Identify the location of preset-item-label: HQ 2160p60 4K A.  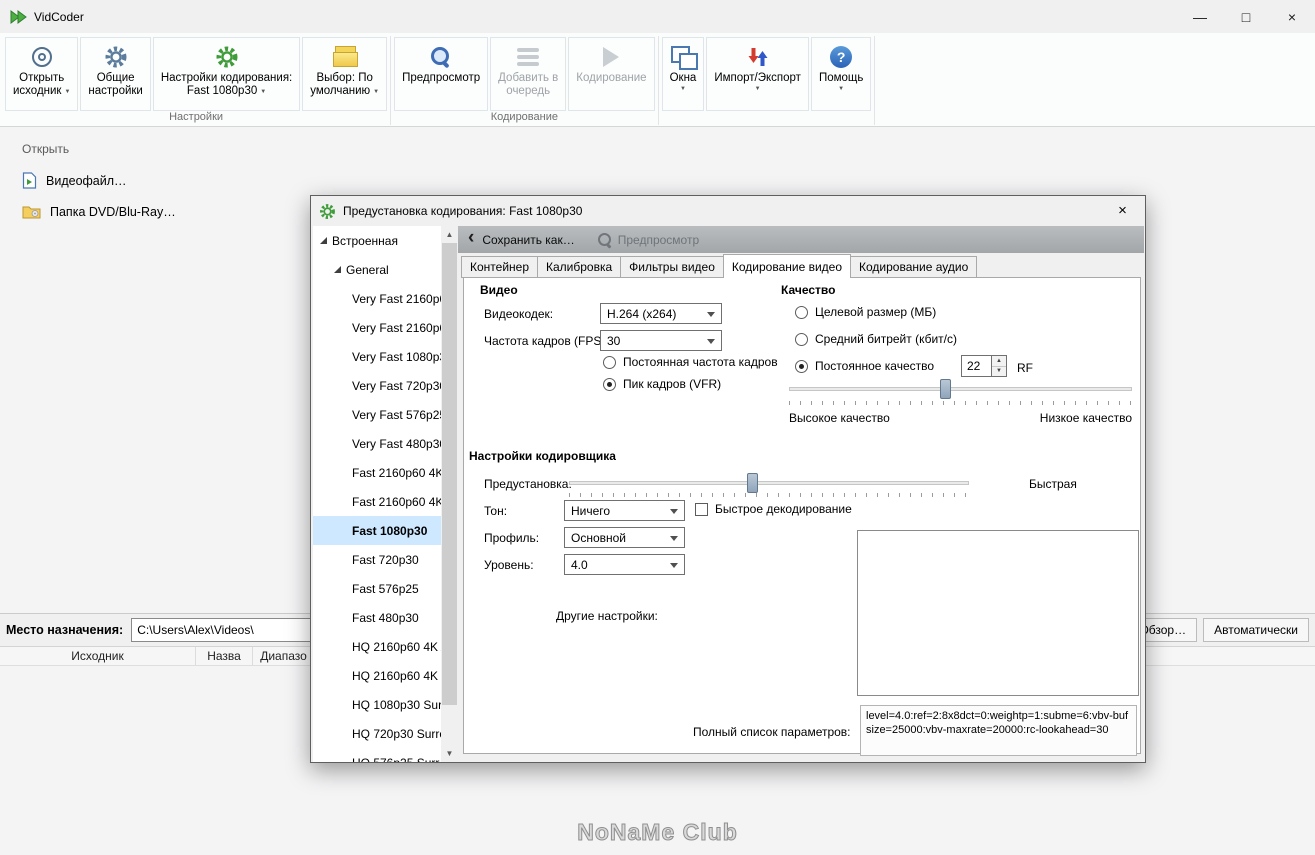
(396, 646).